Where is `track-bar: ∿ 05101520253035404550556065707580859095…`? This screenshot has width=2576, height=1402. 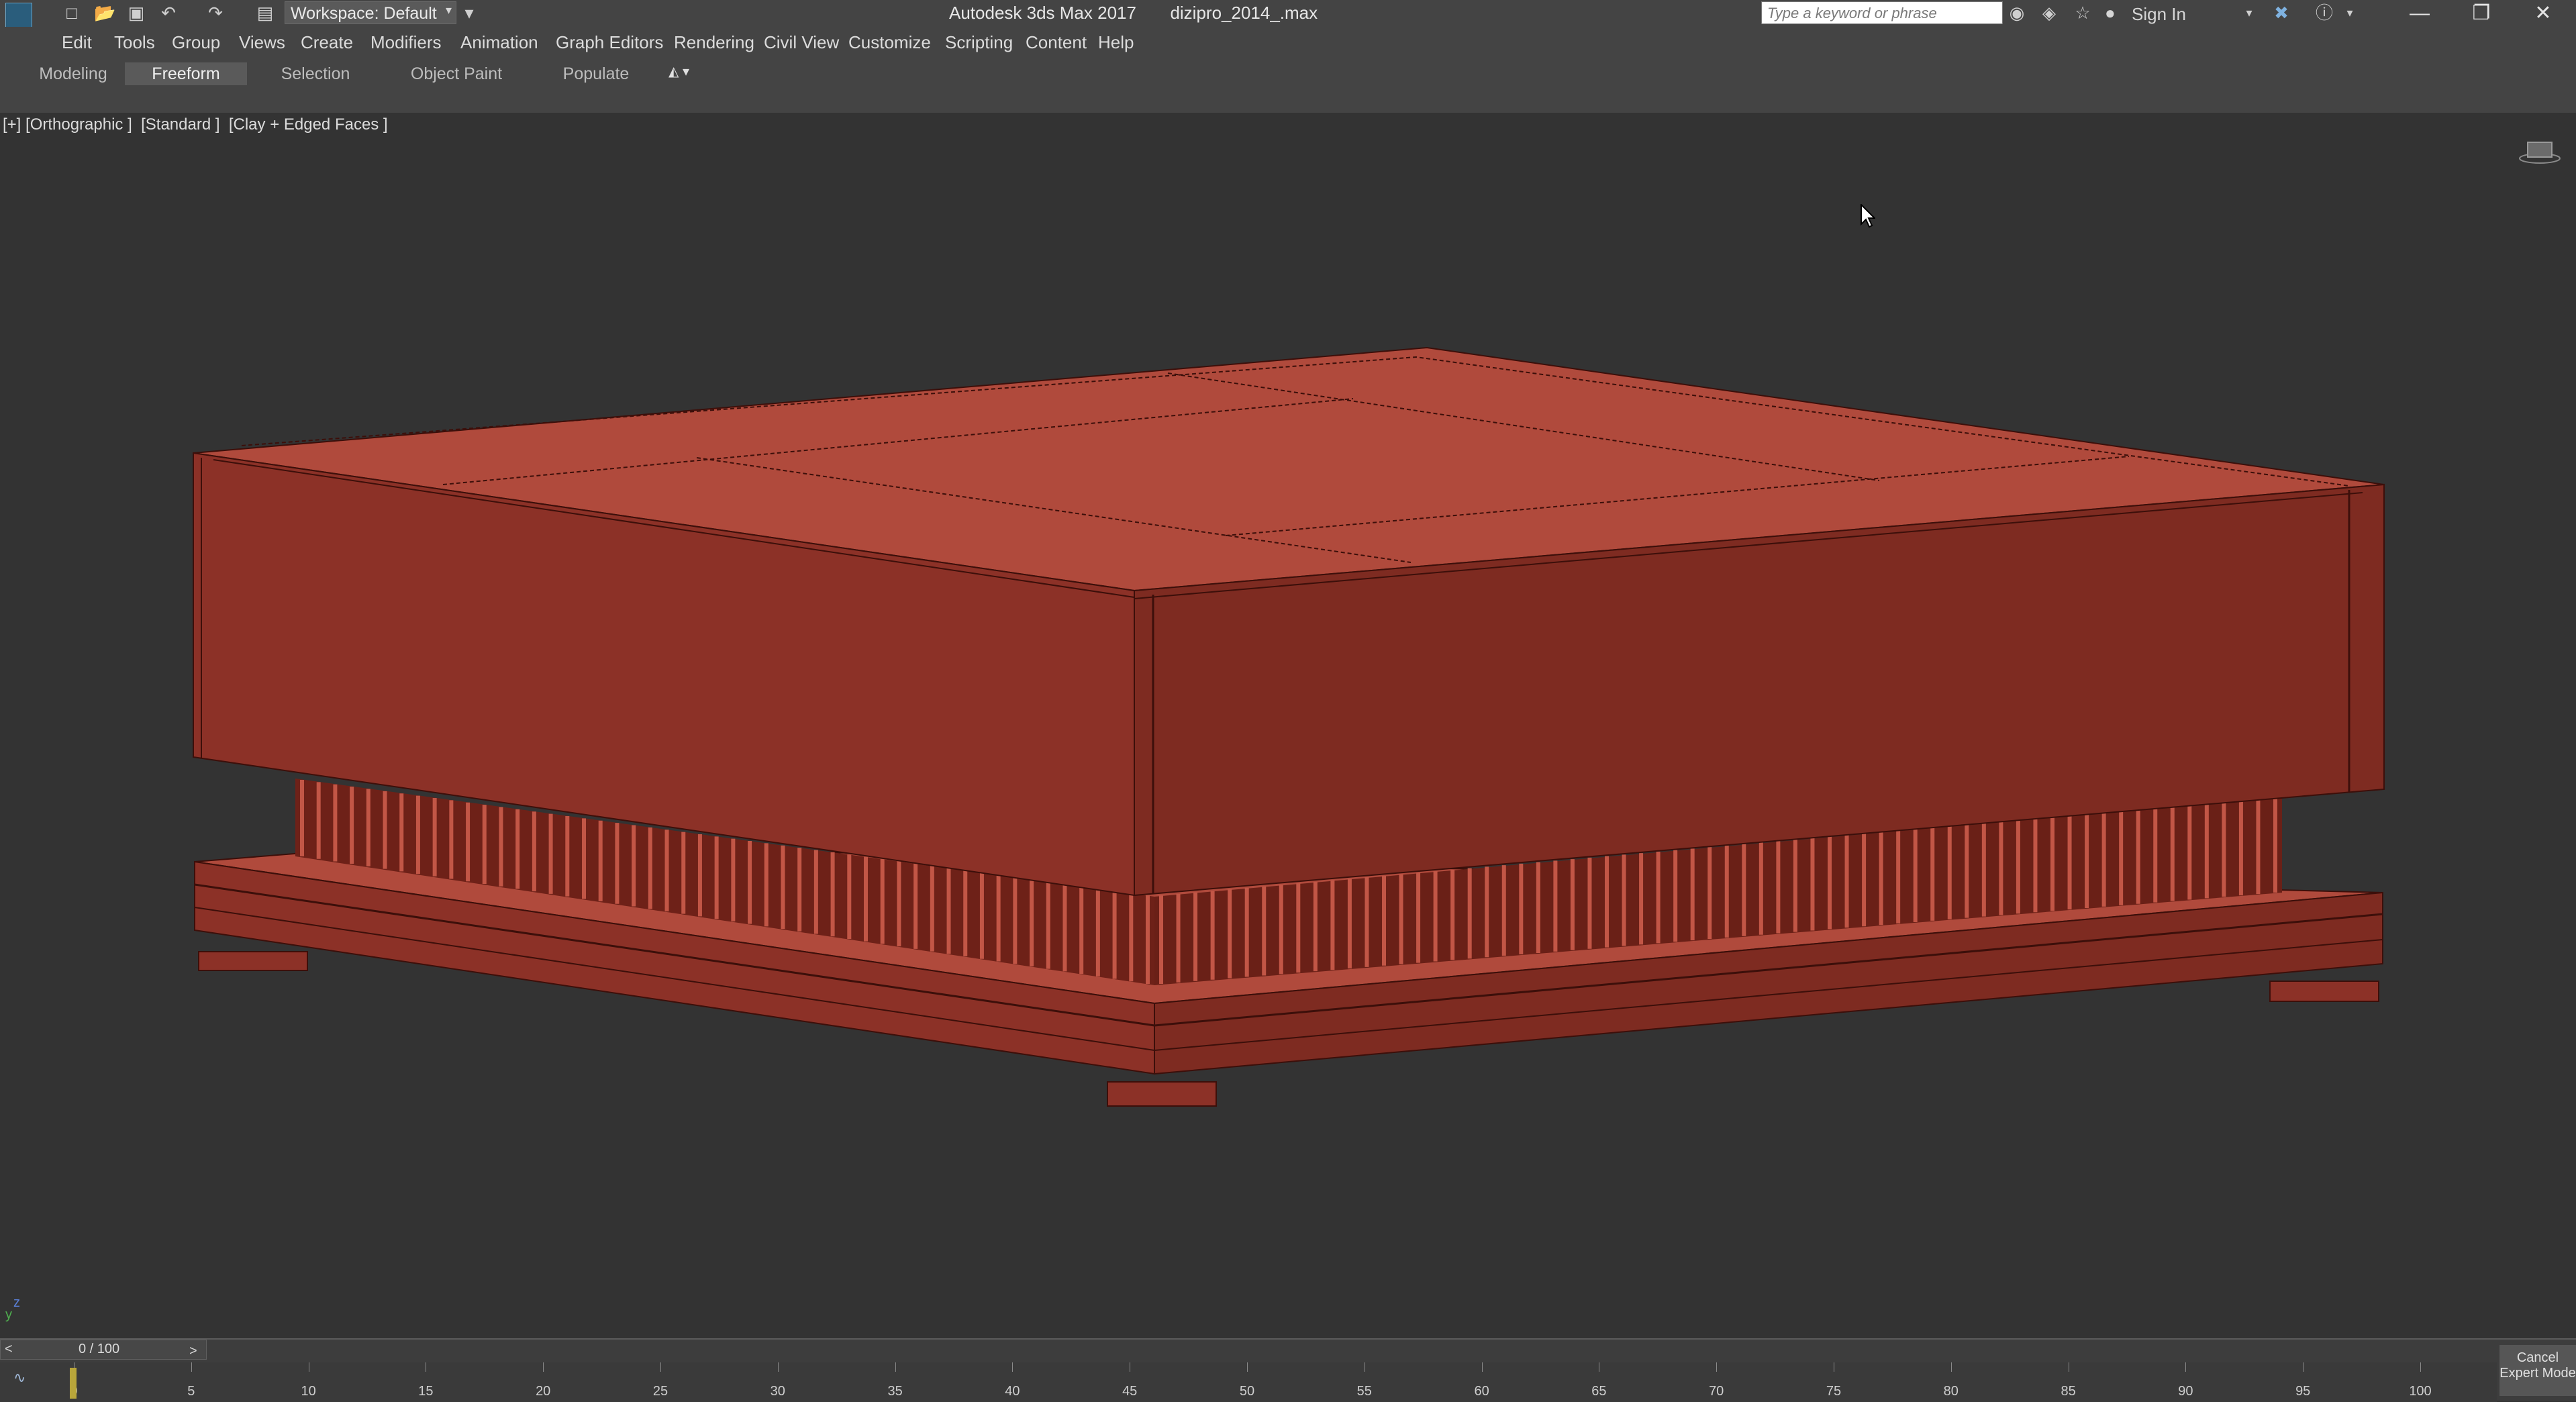
track-bar: ∿ 05101520253035404550556065707580859095… is located at coordinates (1248, 1382).